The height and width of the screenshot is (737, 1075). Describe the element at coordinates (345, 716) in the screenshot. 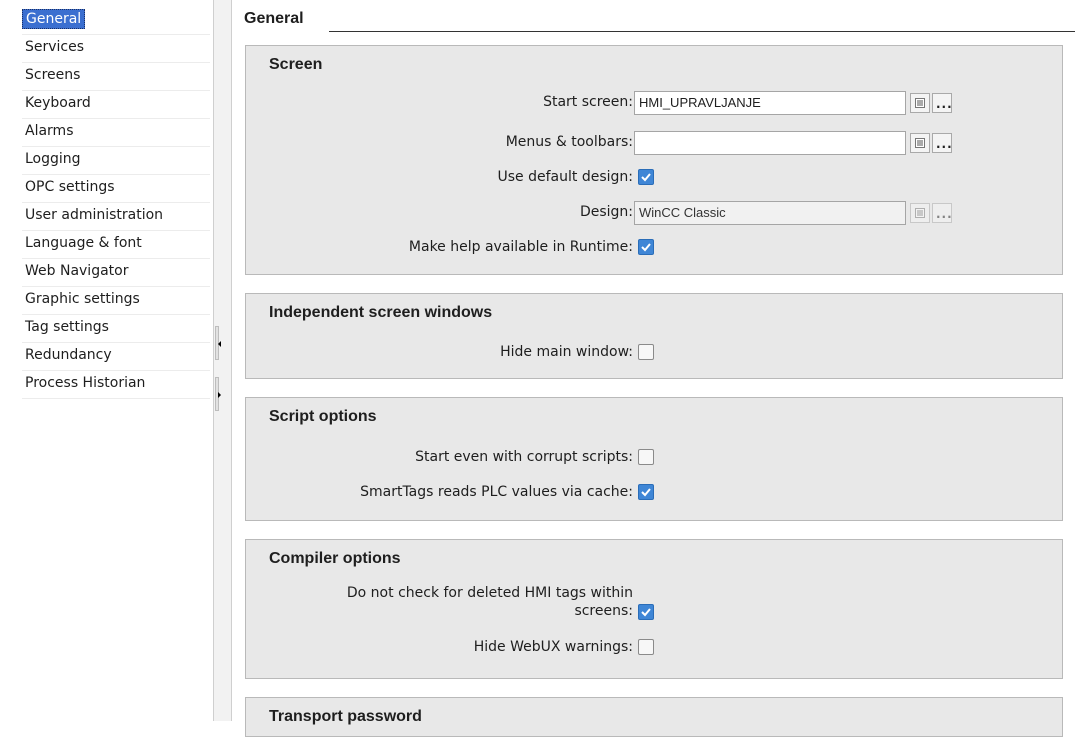

I see `section-title-transport: Transport password` at that location.